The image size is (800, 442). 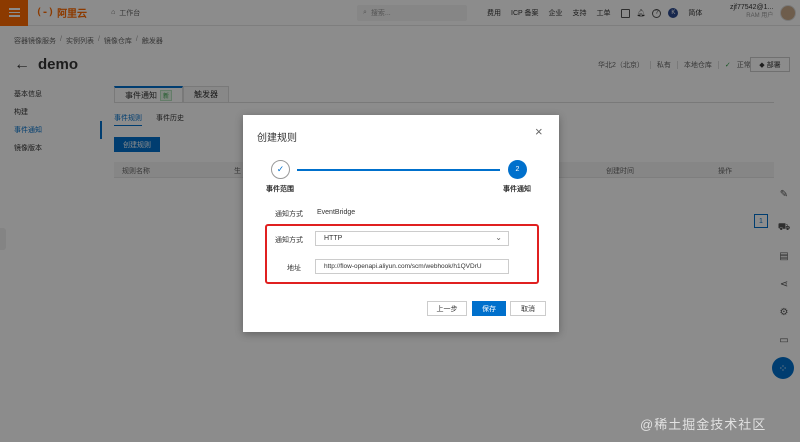 I want to click on step-1-label: 事件范围, so click(x=280, y=189).